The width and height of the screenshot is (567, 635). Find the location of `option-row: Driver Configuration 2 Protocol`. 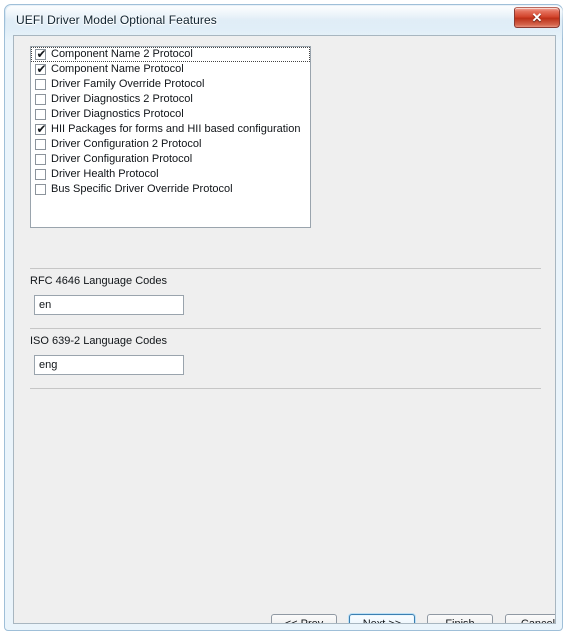

option-row: Driver Configuration 2 Protocol is located at coordinates (170, 144).